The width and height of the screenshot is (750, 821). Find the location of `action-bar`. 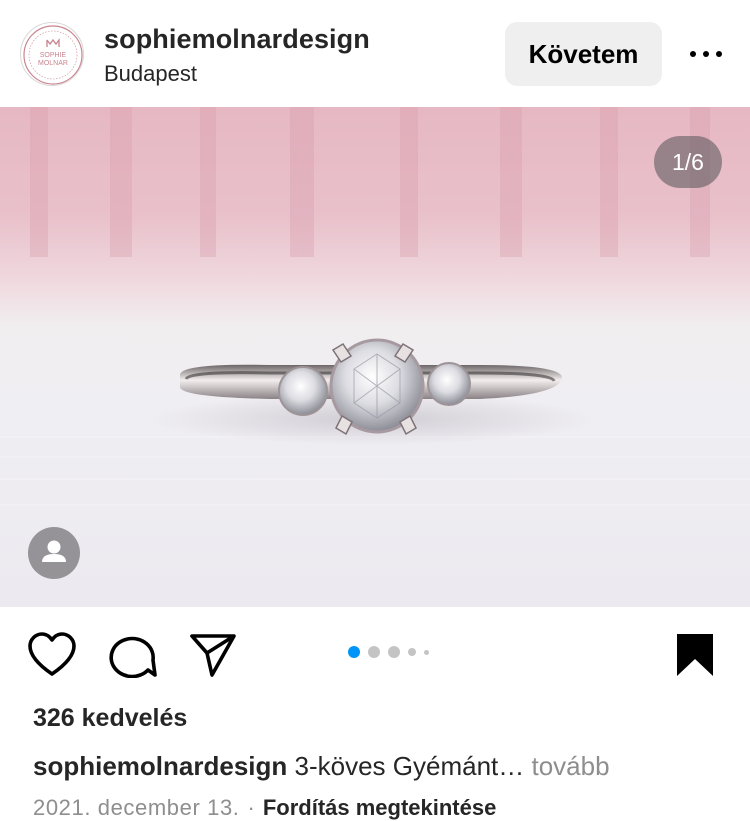

action-bar is located at coordinates (375, 652).